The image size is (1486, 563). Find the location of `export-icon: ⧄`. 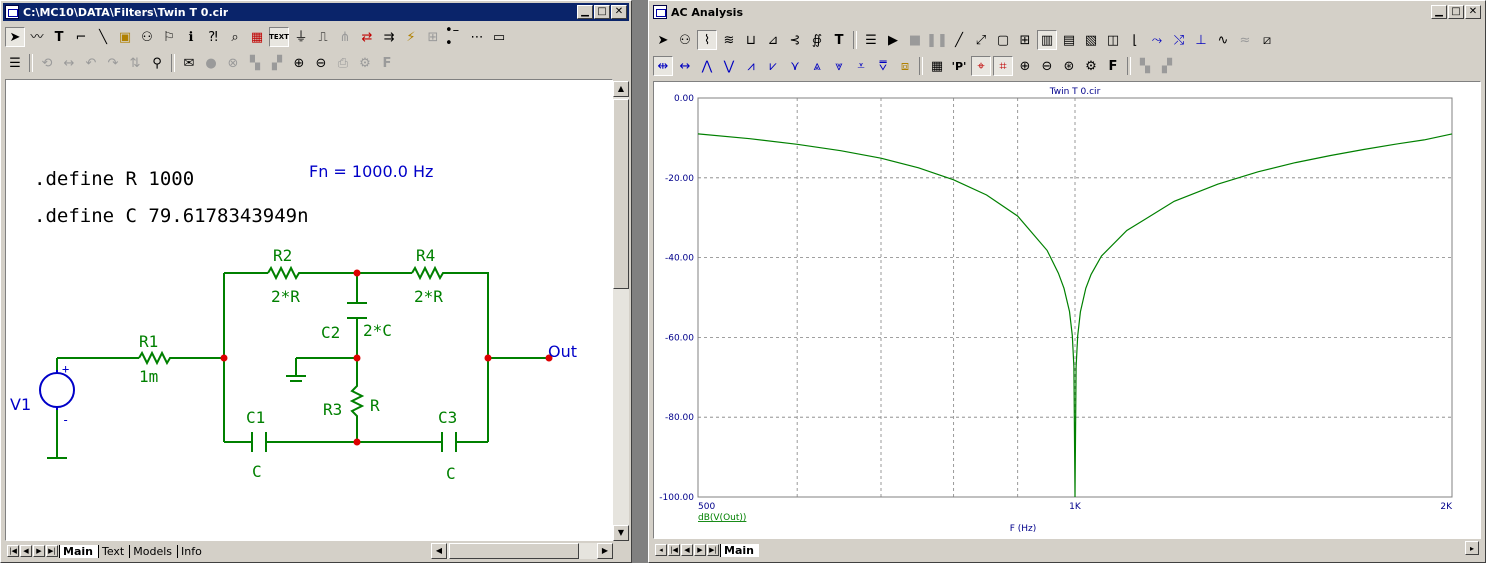

export-icon: ⧄ is located at coordinates (1267, 40).